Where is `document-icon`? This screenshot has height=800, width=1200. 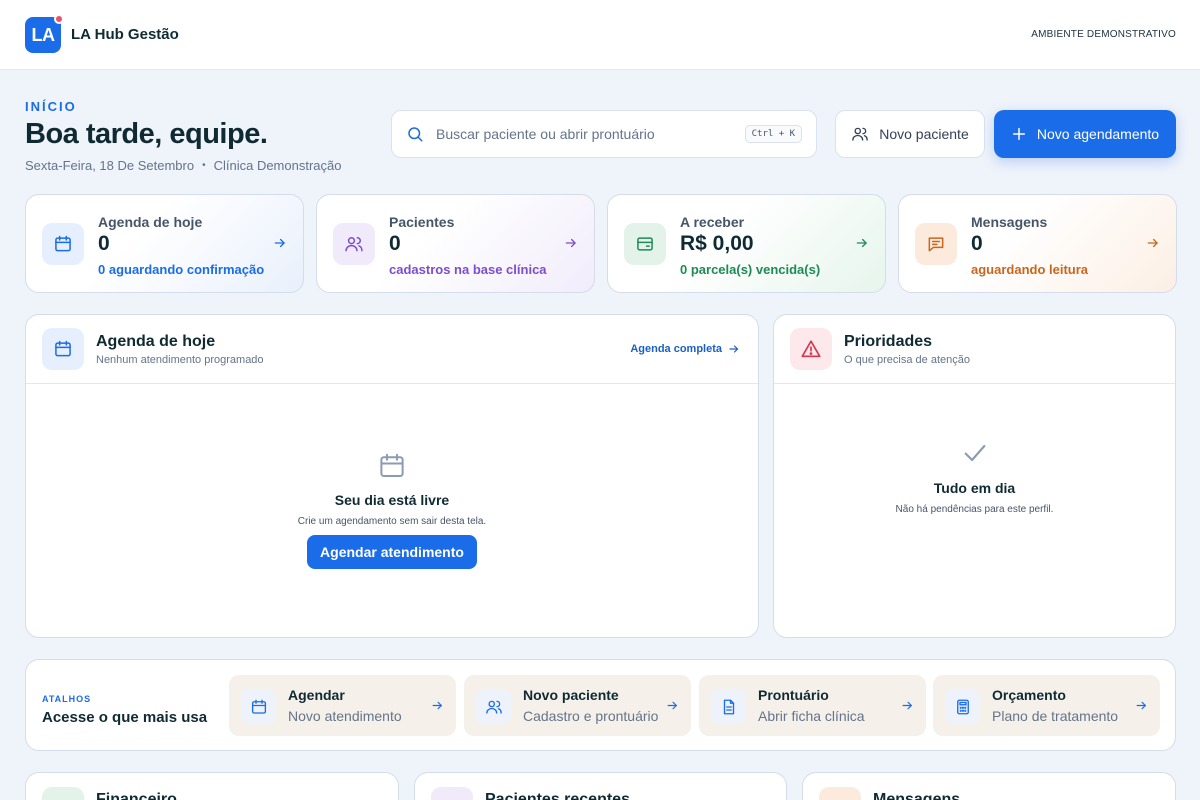 document-icon is located at coordinates (728, 706).